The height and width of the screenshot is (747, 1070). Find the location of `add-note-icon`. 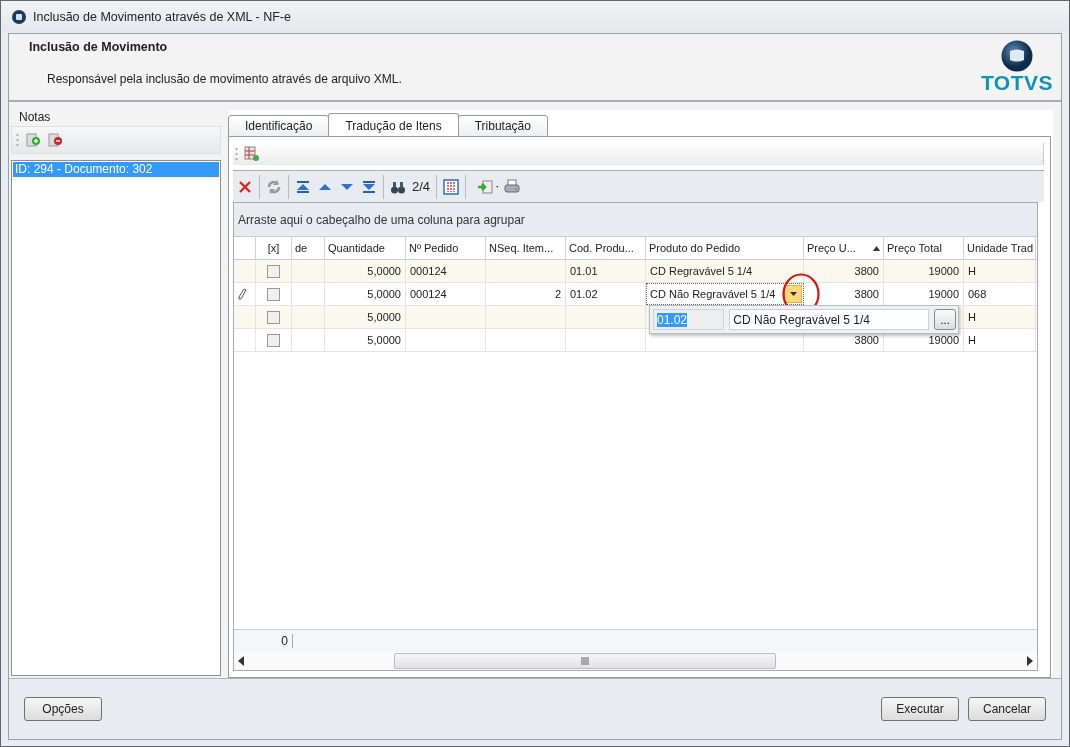

add-note-icon is located at coordinates (33, 140).